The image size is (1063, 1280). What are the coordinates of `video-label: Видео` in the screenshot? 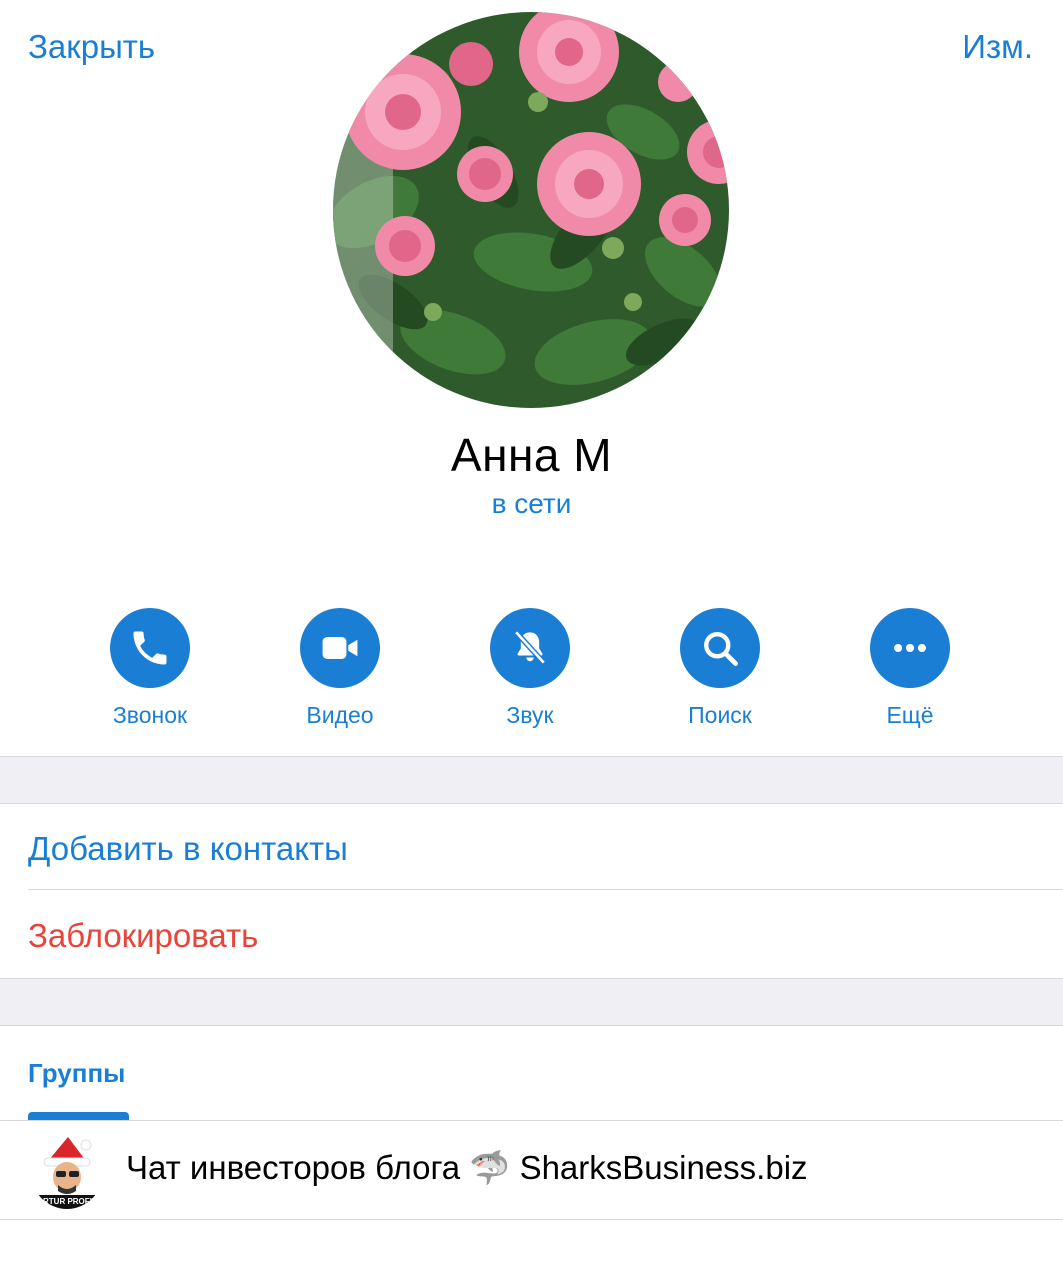 It's located at (340, 715).